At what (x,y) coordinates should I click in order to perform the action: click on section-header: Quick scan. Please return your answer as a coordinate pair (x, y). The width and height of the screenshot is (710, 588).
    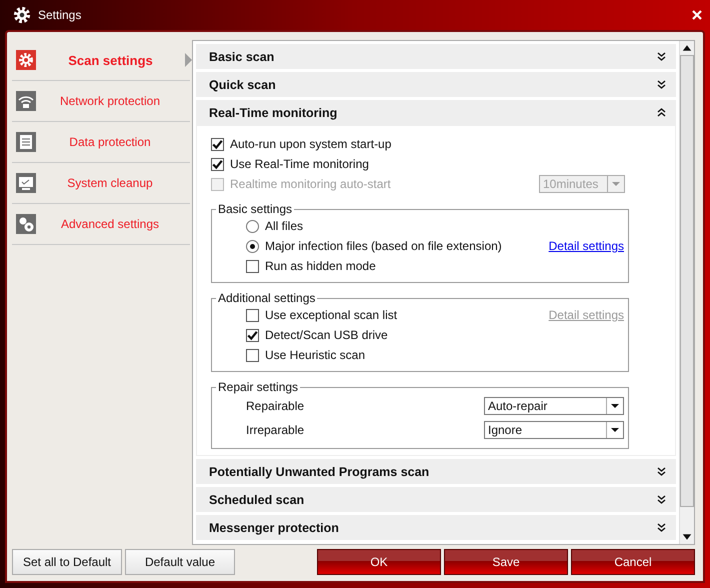
    Looking at the image, I should click on (436, 84).